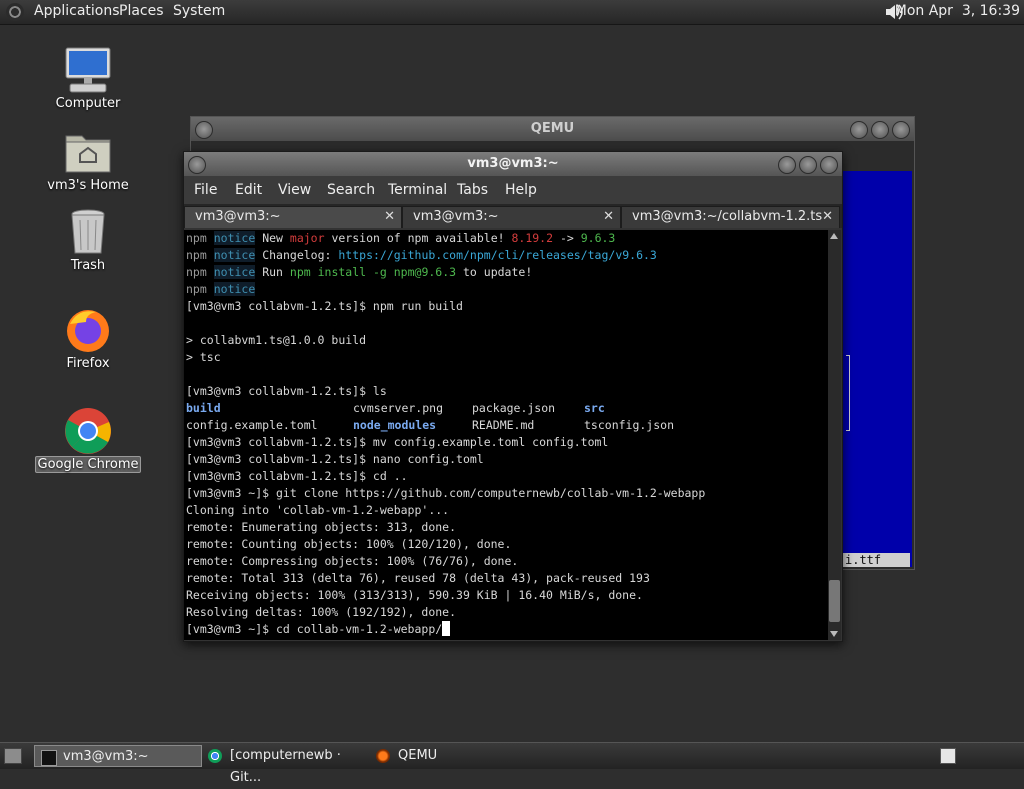  I want to click on menu-tabs: Tabs, so click(472, 190).